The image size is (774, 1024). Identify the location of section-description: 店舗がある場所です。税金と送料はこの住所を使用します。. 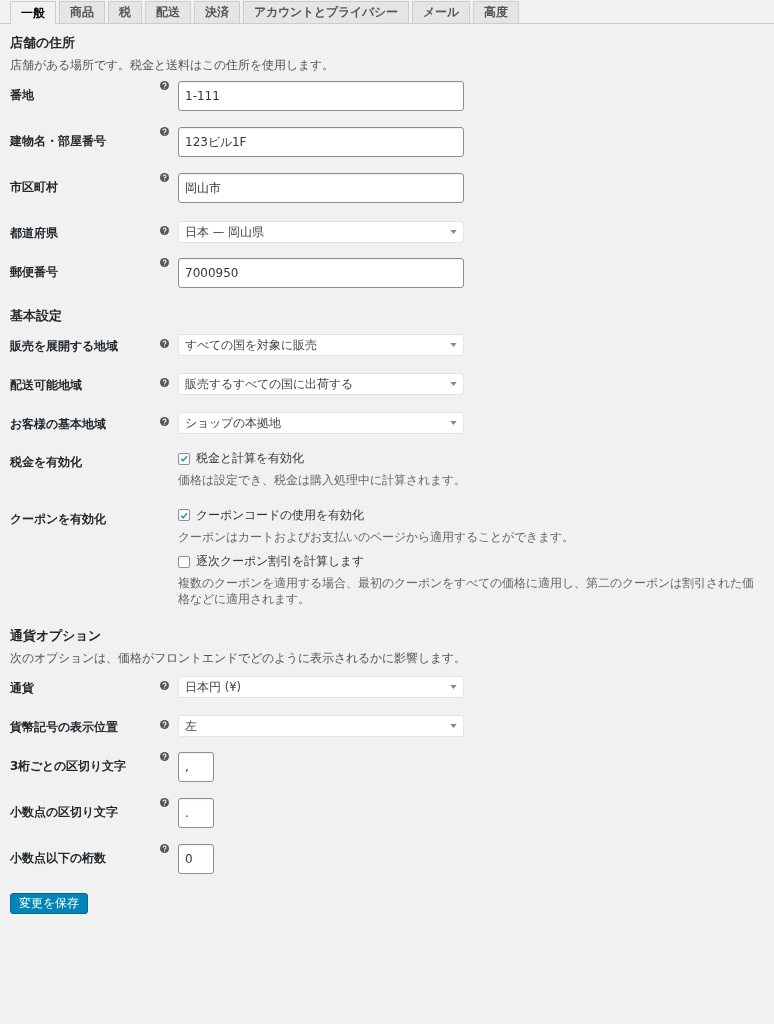
(172, 65).